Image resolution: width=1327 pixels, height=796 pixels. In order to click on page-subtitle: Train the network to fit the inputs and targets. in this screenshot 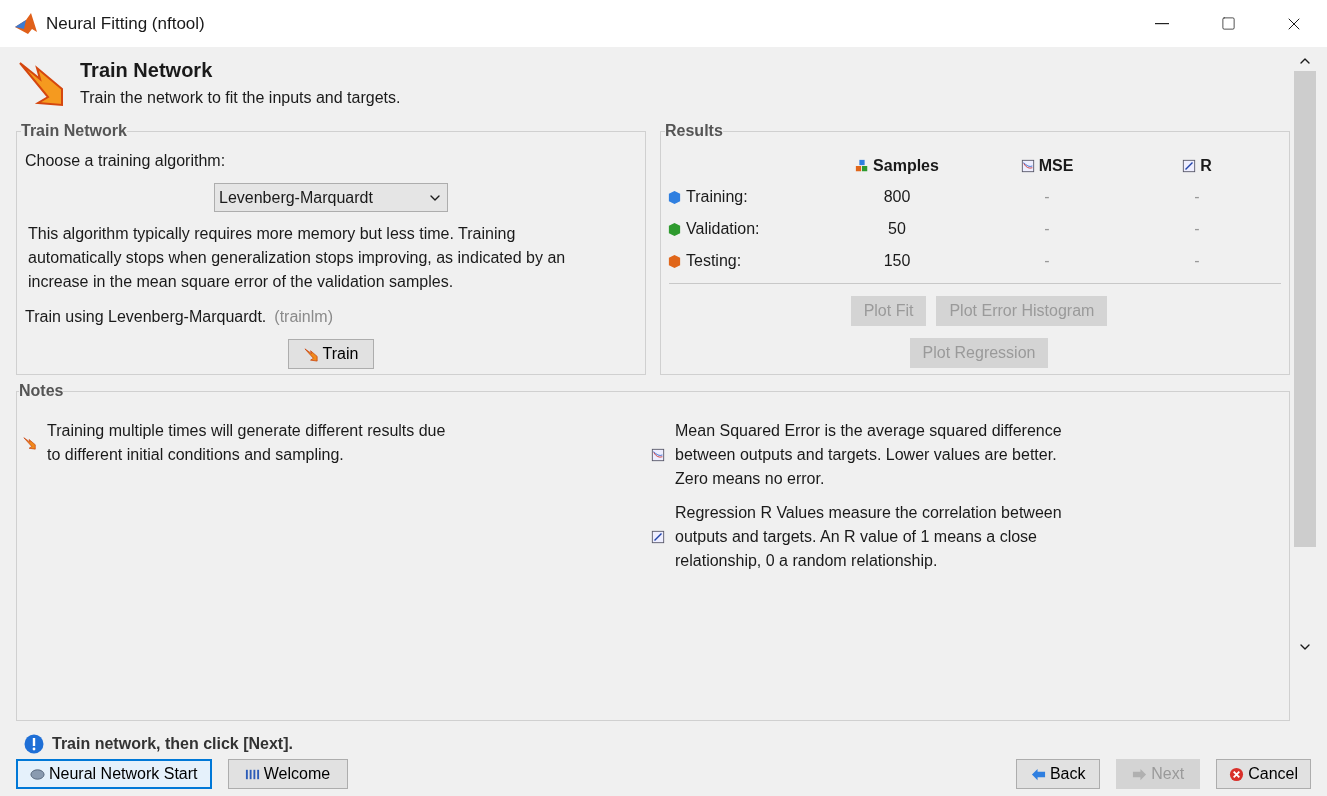, I will do `click(240, 98)`.